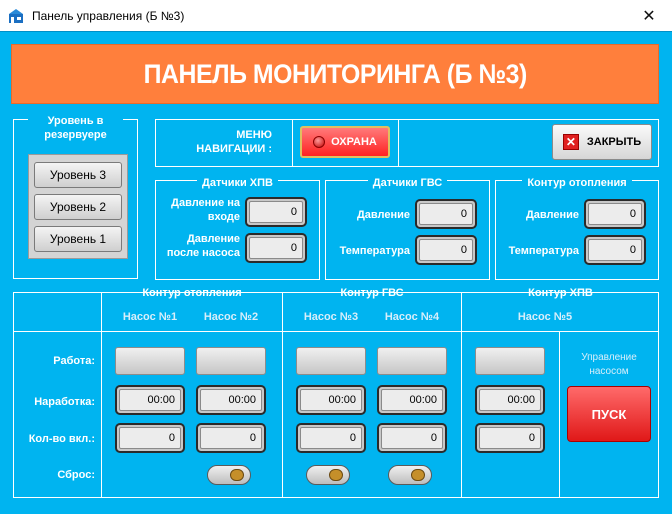 The height and width of the screenshot is (514, 672). I want to click on pump-5-runtime-value: 00:00, so click(510, 400).